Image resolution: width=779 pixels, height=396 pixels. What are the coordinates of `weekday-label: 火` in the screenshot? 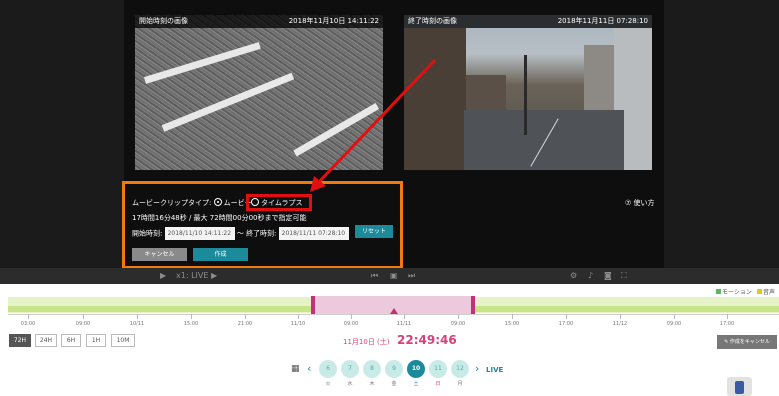 It's located at (328, 384).